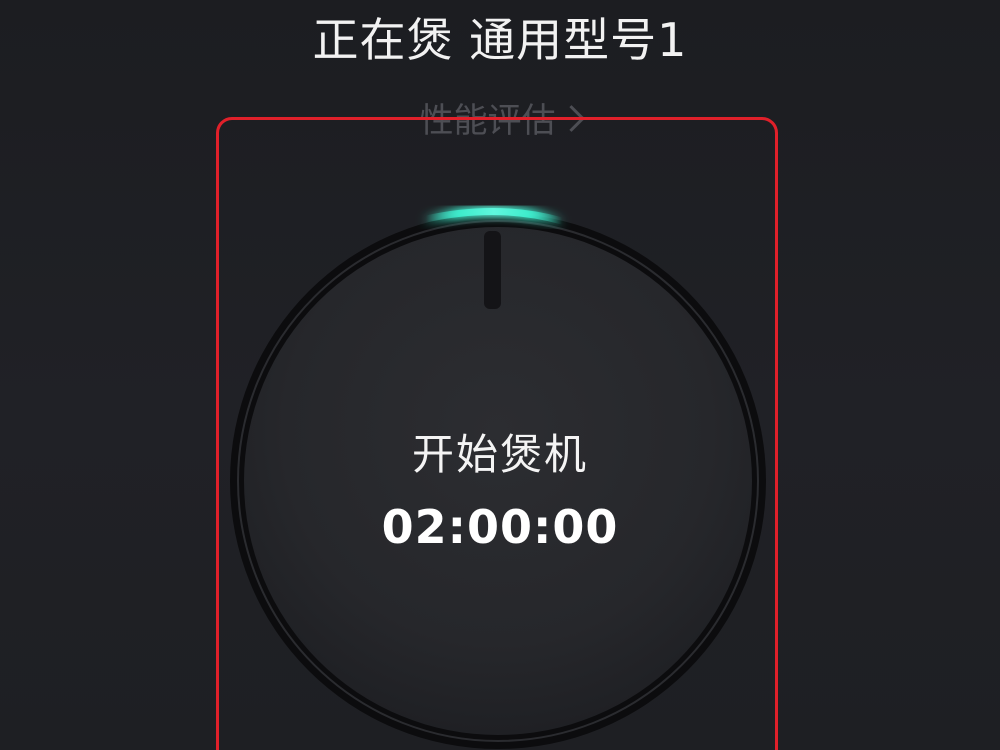 This screenshot has height=750, width=1000. Describe the element at coordinates (499, 454) in the screenshot. I see `dial-status-label: 开始煲机` at that location.